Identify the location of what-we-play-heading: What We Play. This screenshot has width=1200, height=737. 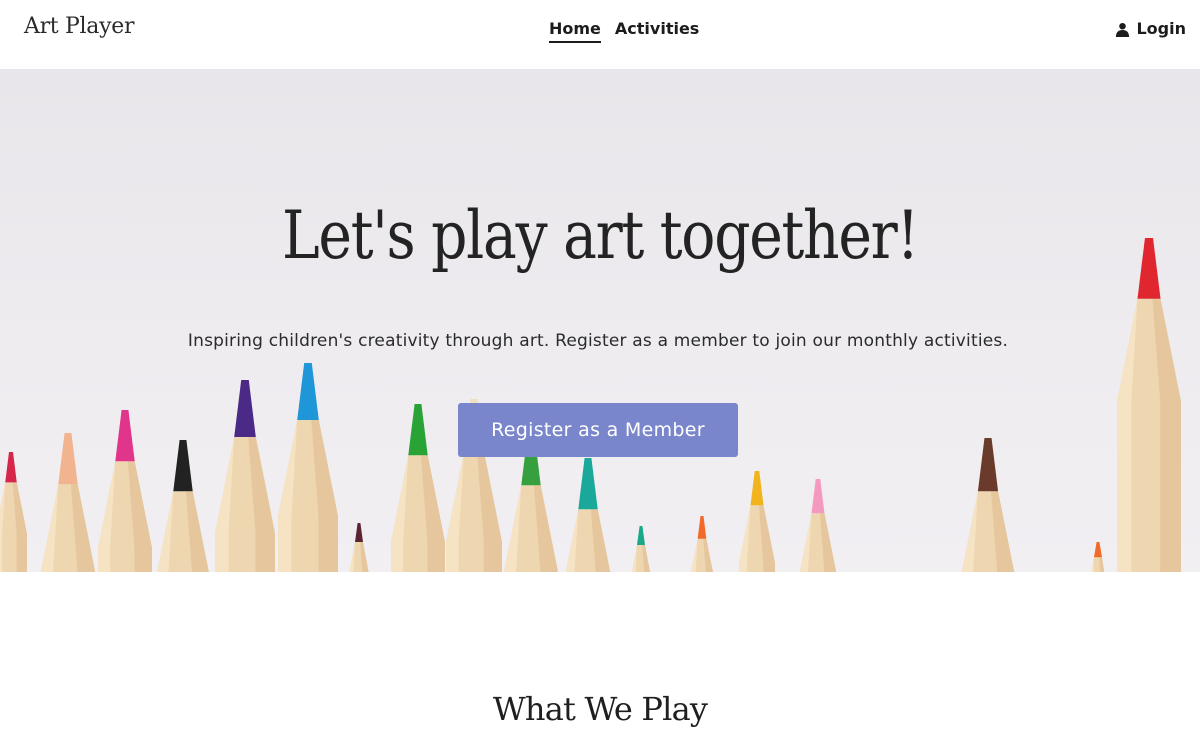
(600, 709).